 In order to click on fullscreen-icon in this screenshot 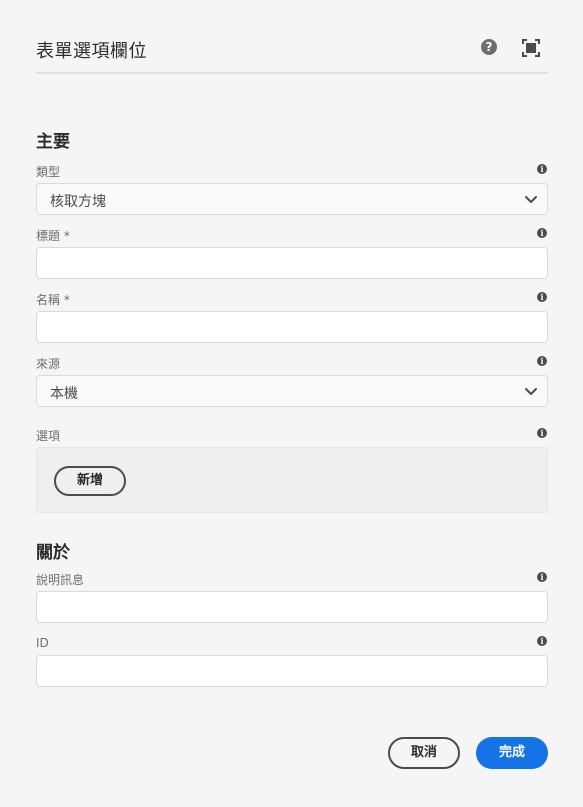, I will do `click(531, 48)`.